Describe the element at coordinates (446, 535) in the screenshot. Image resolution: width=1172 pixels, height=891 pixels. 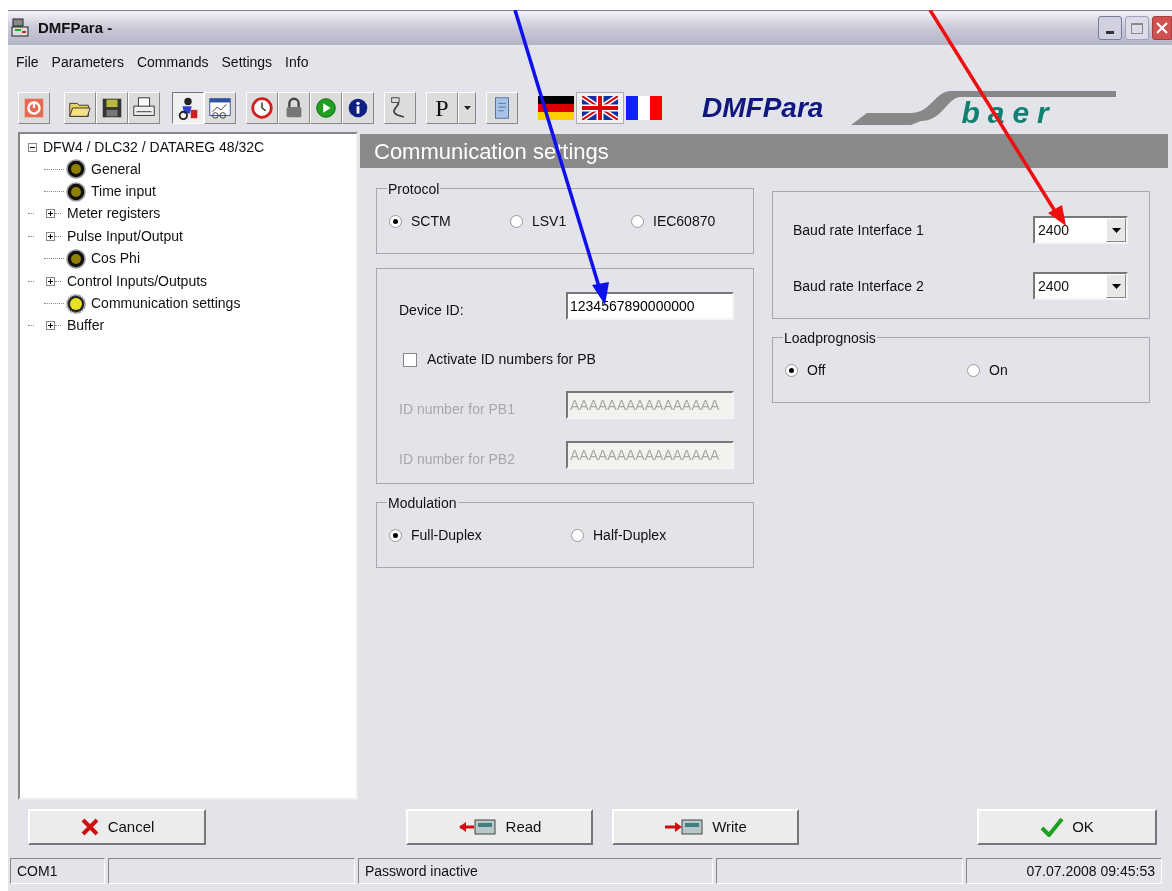
I see `option-label: Full-Duplex` at that location.